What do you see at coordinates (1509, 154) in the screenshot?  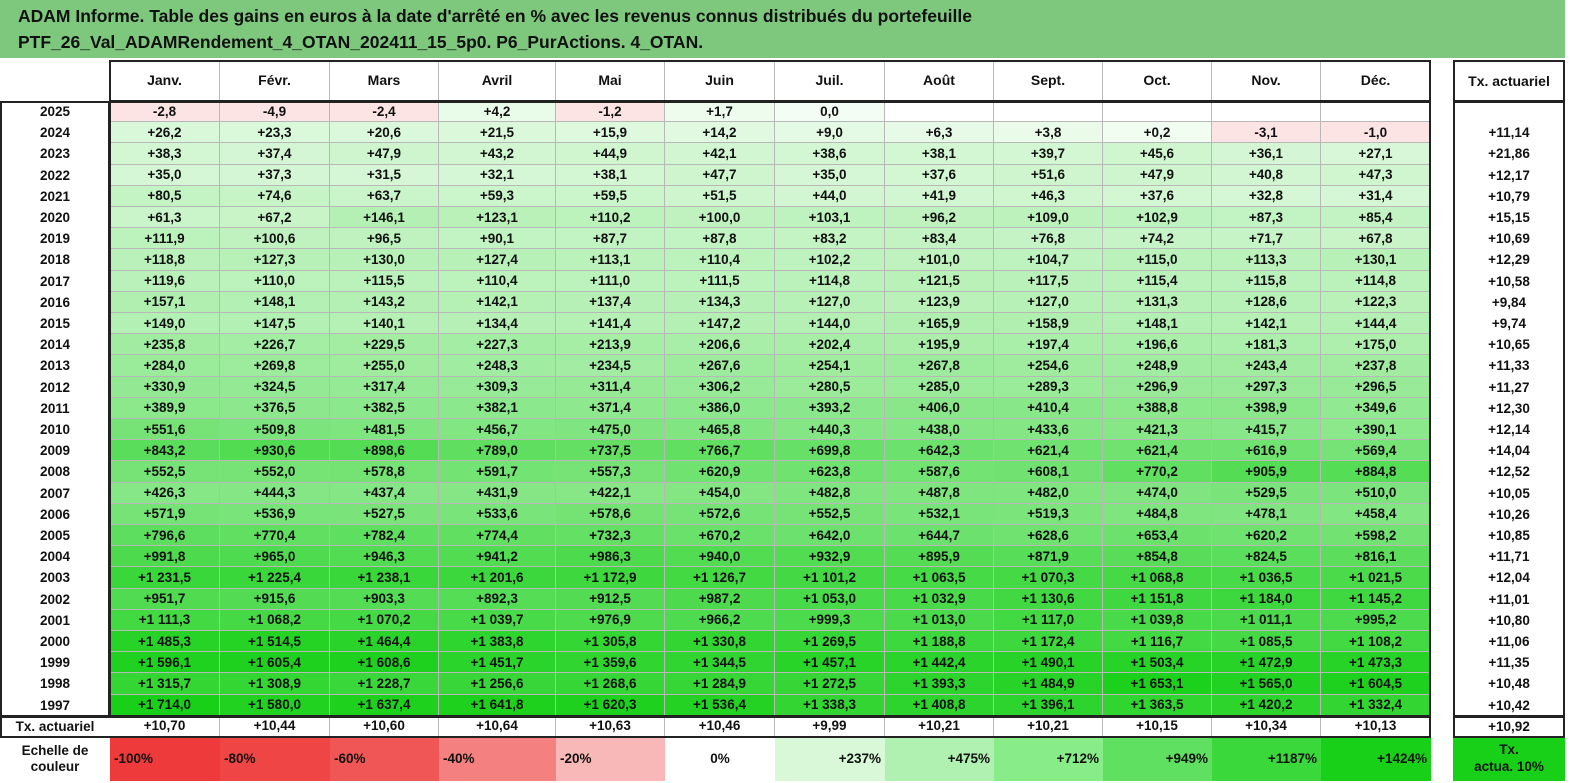 I see `year-rate: +21,86` at bounding box center [1509, 154].